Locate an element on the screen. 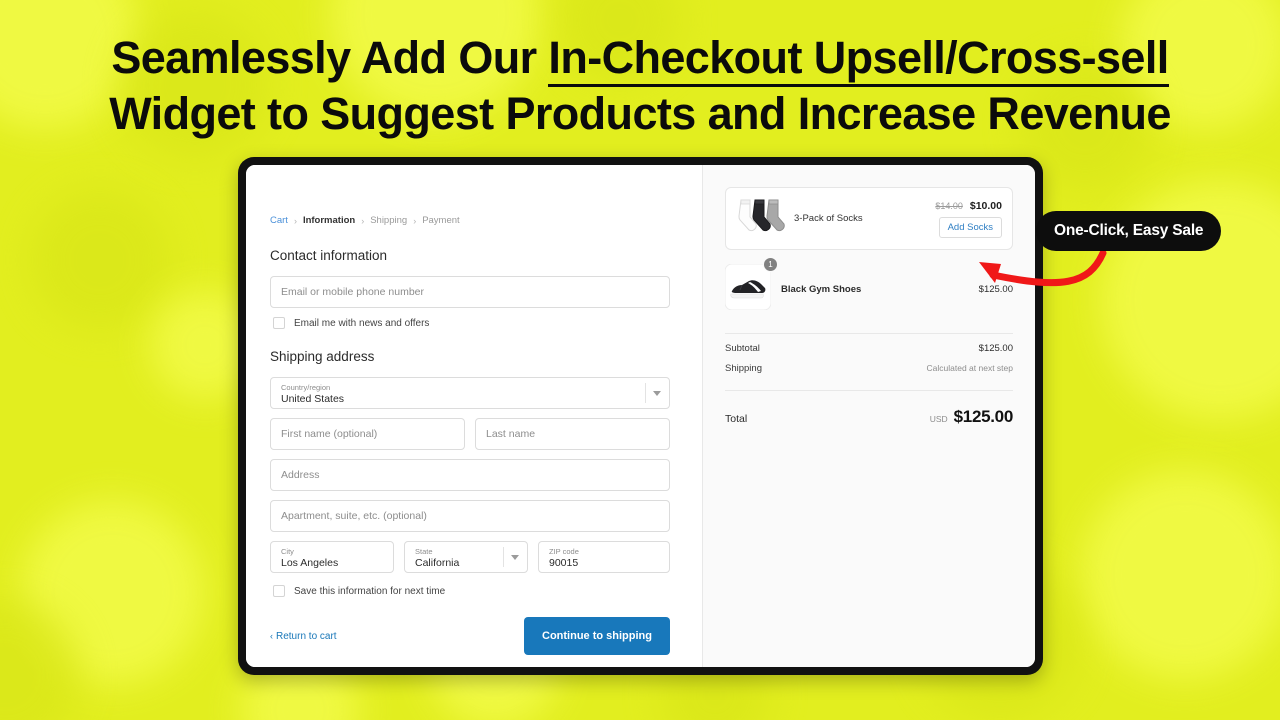 The image size is (1280, 720). upsell-price-discounted: $10.00 is located at coordinates (985, 205).